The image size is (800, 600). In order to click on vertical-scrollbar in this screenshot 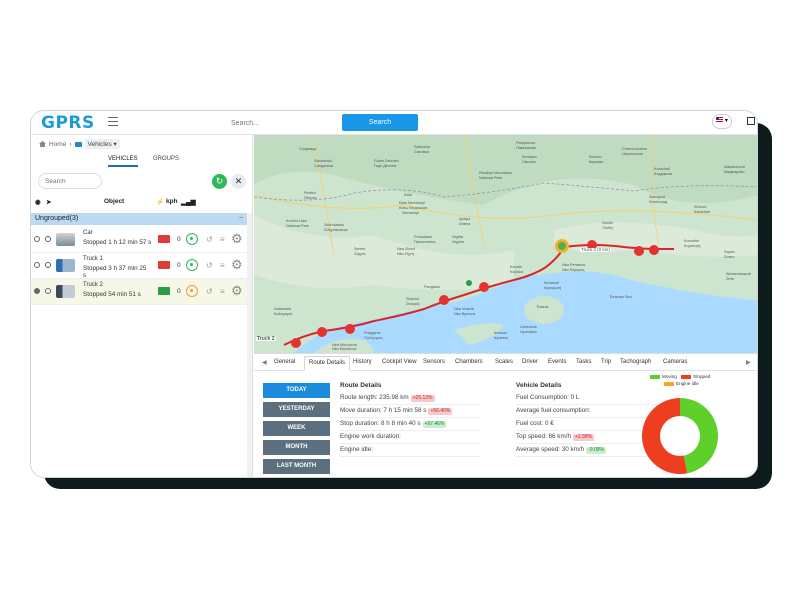, I will do `click(249, 345)`.